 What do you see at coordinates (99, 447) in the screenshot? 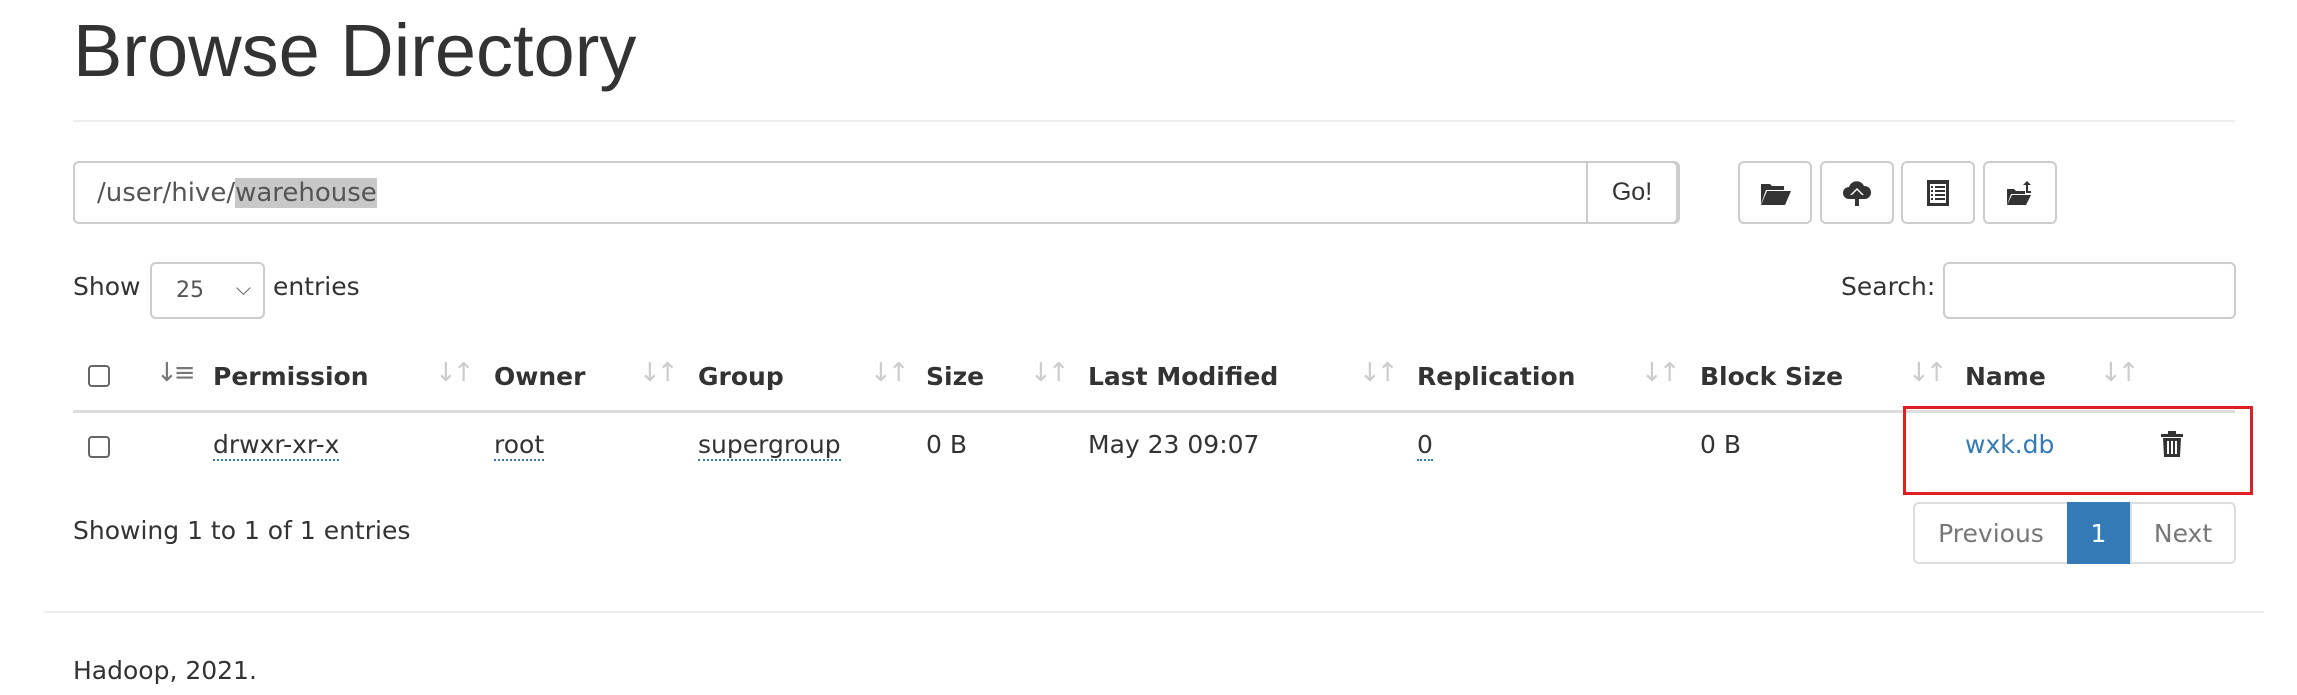
I see `row-checkbox` at bounding box center [99, 447].